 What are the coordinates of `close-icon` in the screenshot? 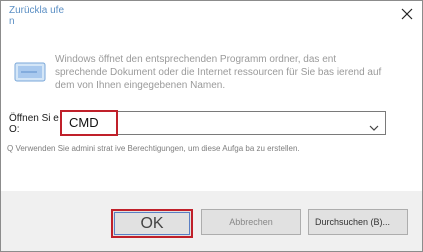 It's located at (407, 14).